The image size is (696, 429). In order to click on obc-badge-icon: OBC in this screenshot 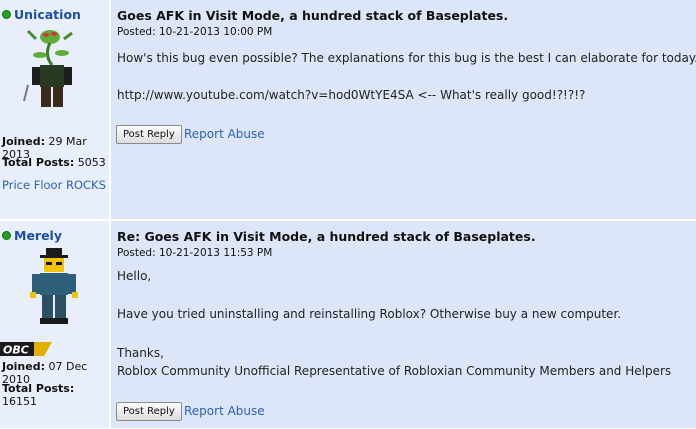, I will do `click(26, 349)`.